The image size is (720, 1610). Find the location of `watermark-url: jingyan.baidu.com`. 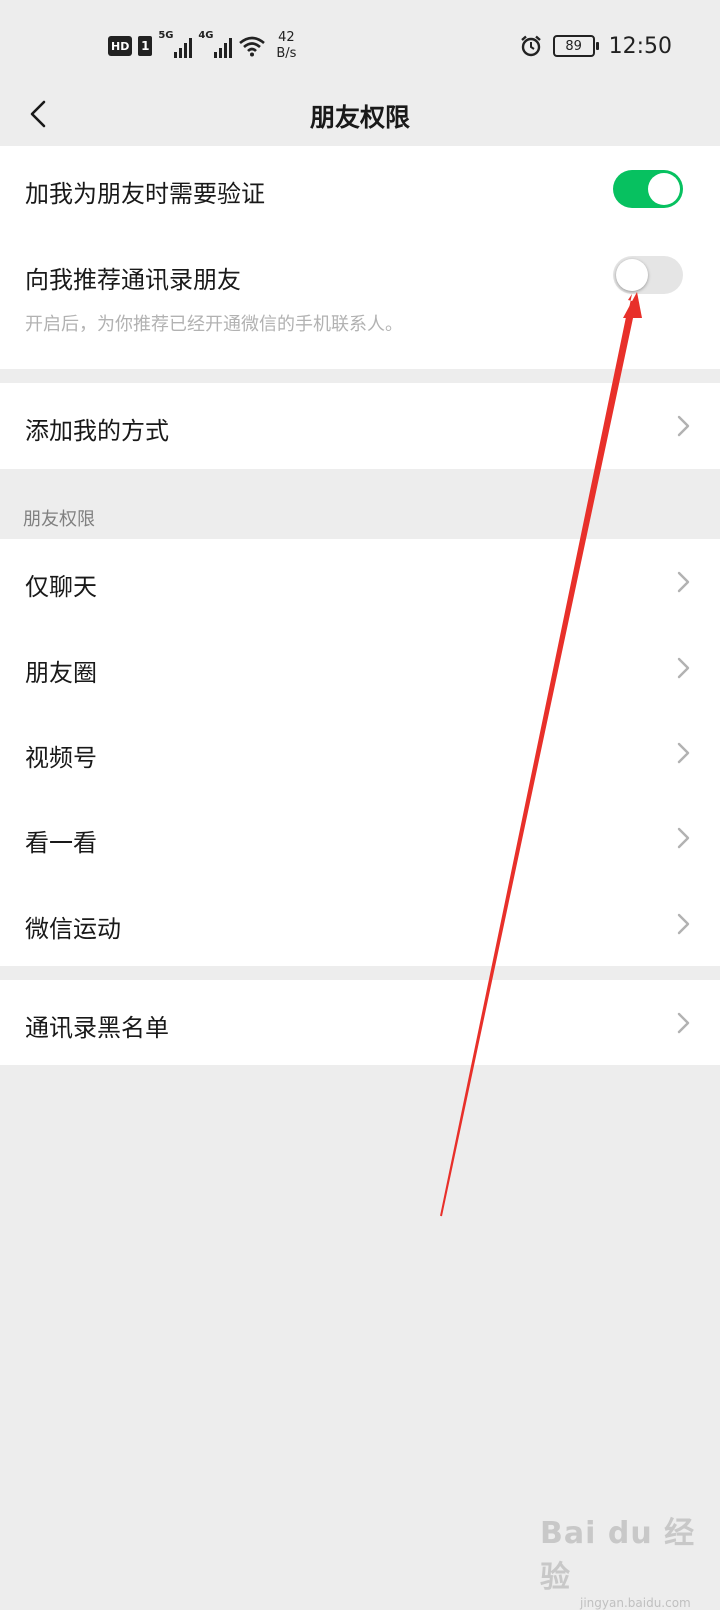

watermark-url: jingyan.baidu.com is located at coordinates (635, 1603).